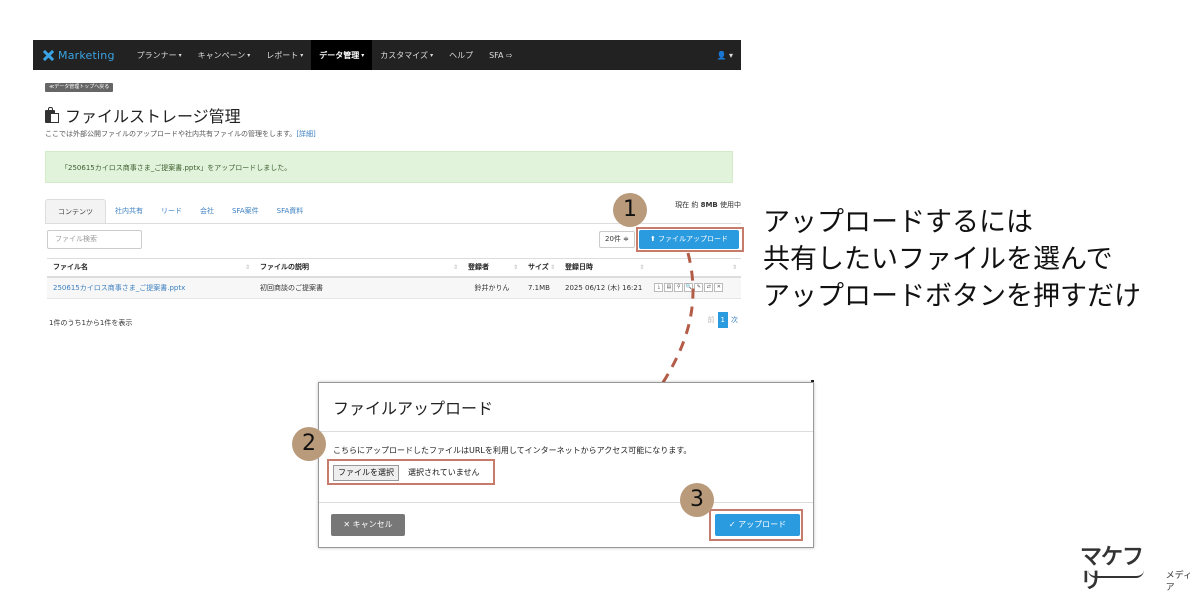 This screenshot has height=608, width=1200. I want to click on callout-line-2: 共有したいファイルを選んで, so click(938, 259).